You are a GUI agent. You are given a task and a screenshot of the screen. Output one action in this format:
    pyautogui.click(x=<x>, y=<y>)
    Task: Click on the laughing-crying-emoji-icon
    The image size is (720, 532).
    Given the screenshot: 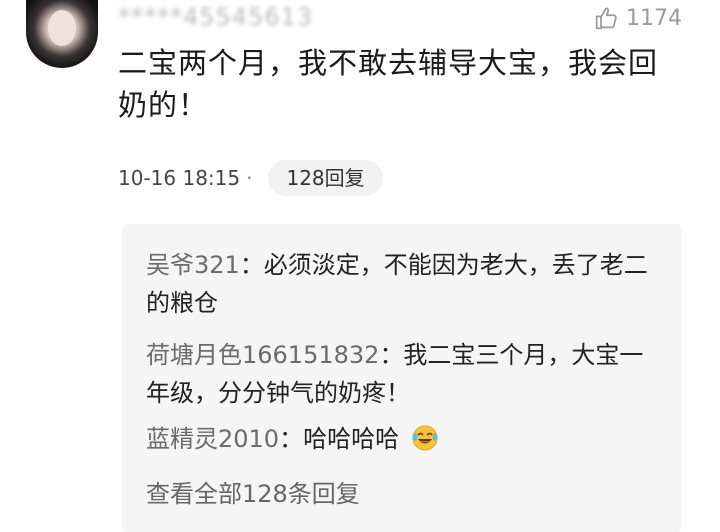 What is the action you would take?
    pyautogui.click(x=425, y=438)
    